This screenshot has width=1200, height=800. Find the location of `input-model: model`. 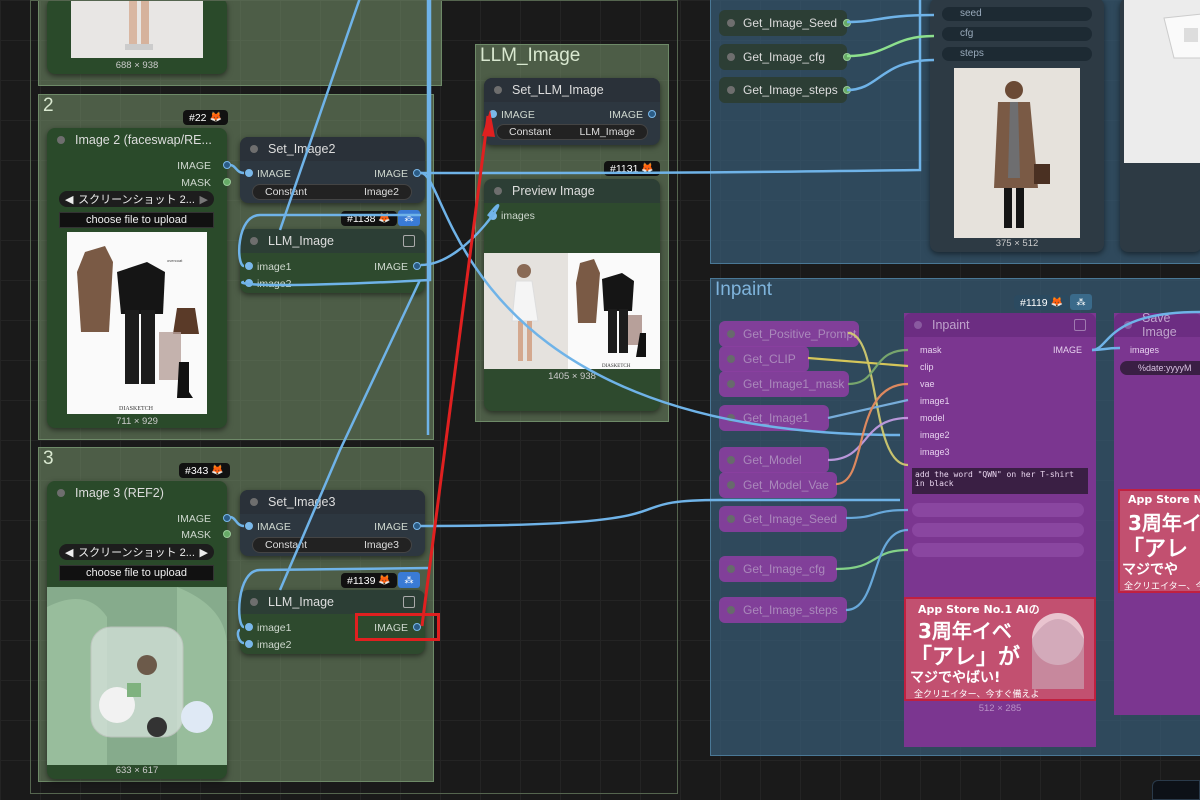

input-model: model is located at coordinates (932, 418).